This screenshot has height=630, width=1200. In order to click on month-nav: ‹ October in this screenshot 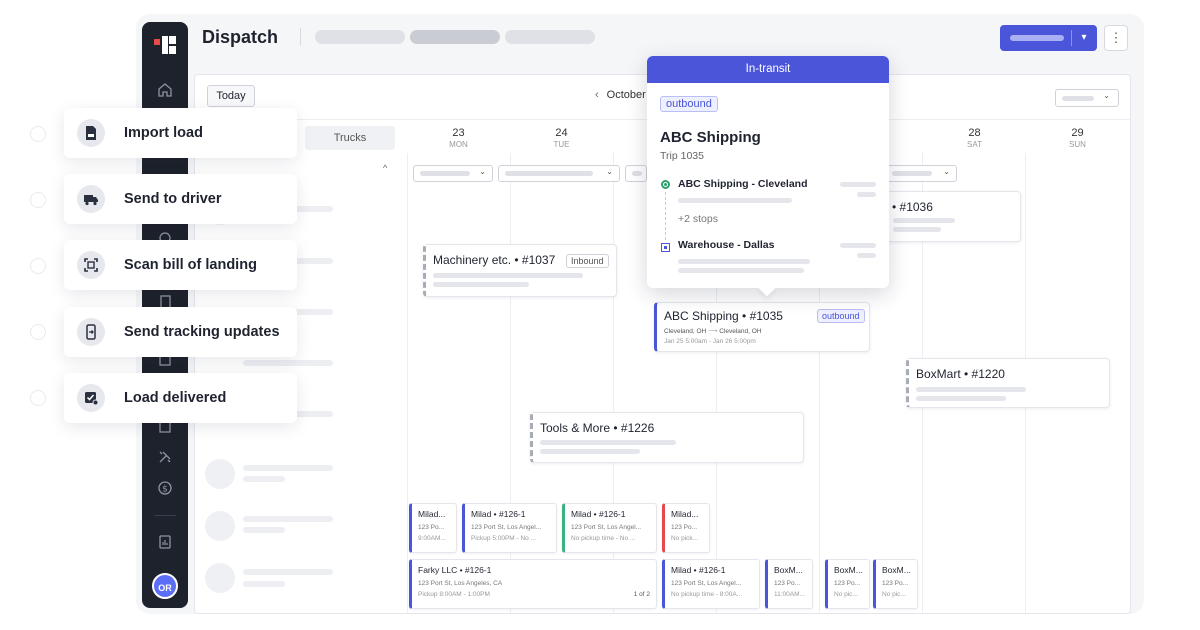, I will do `click(620, 95)`.